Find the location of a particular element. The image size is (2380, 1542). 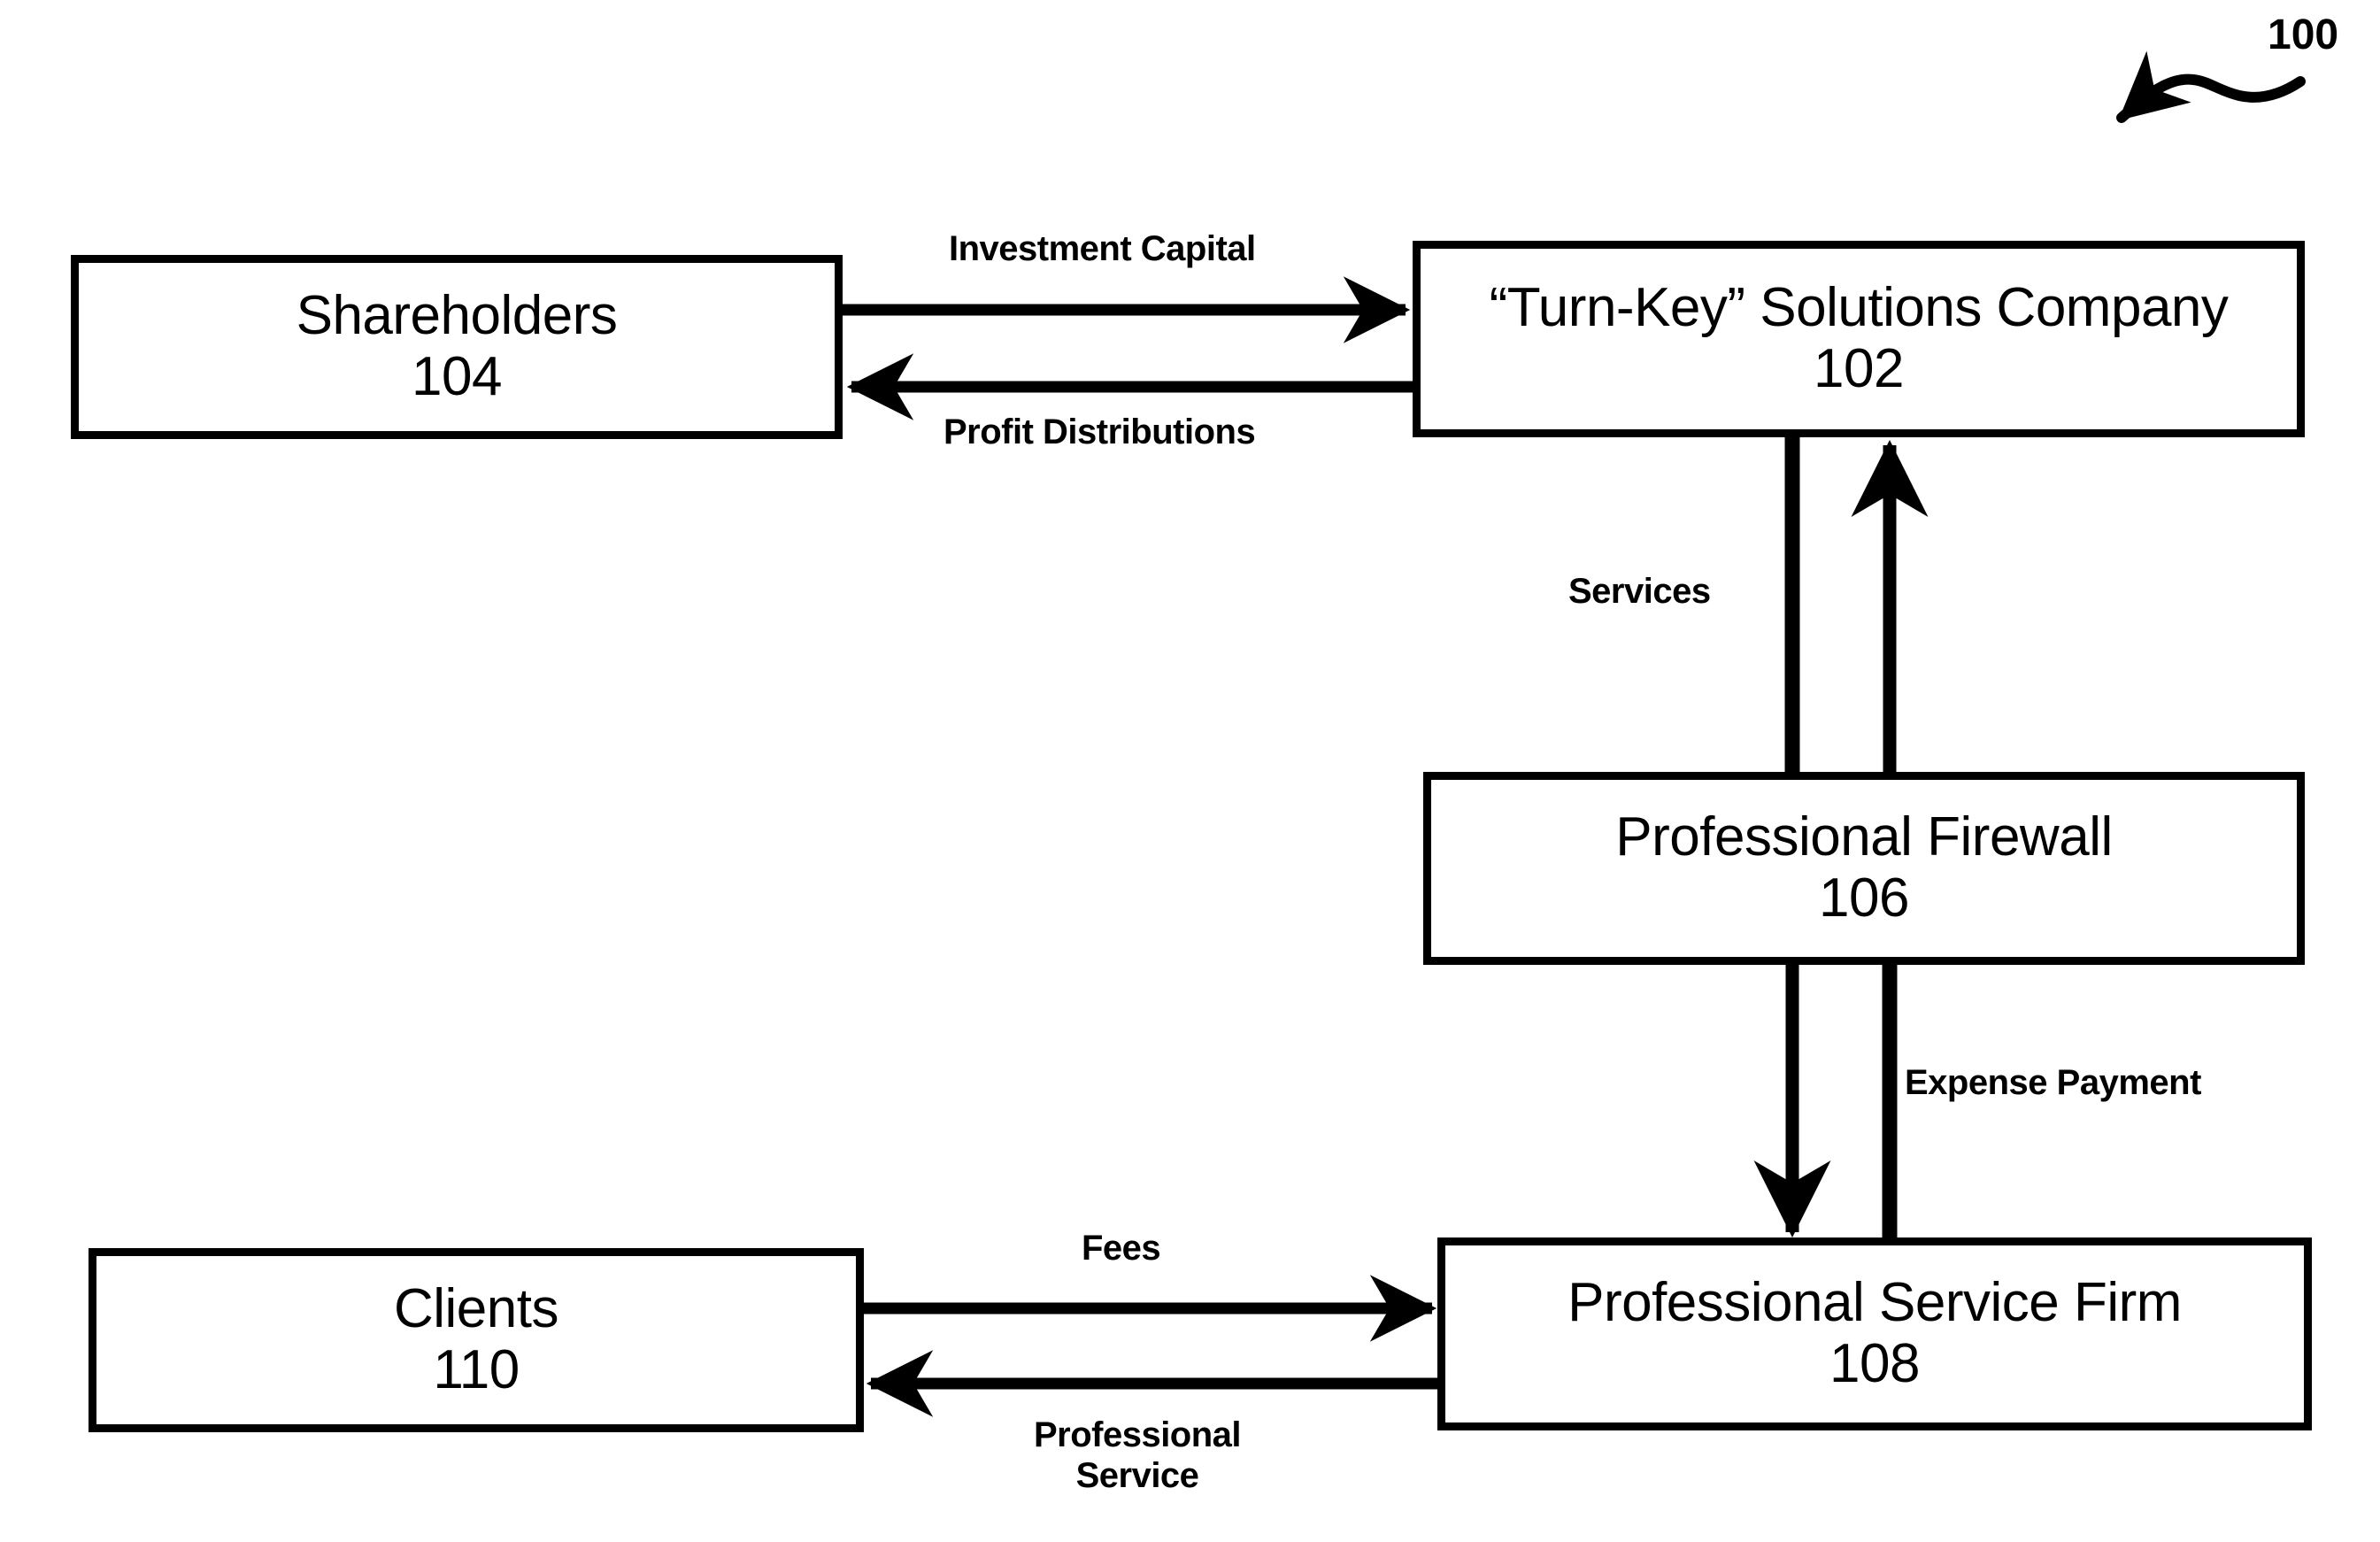

edge-label-investment-capital: Investment Capital is located at coordinates (1102, 249).